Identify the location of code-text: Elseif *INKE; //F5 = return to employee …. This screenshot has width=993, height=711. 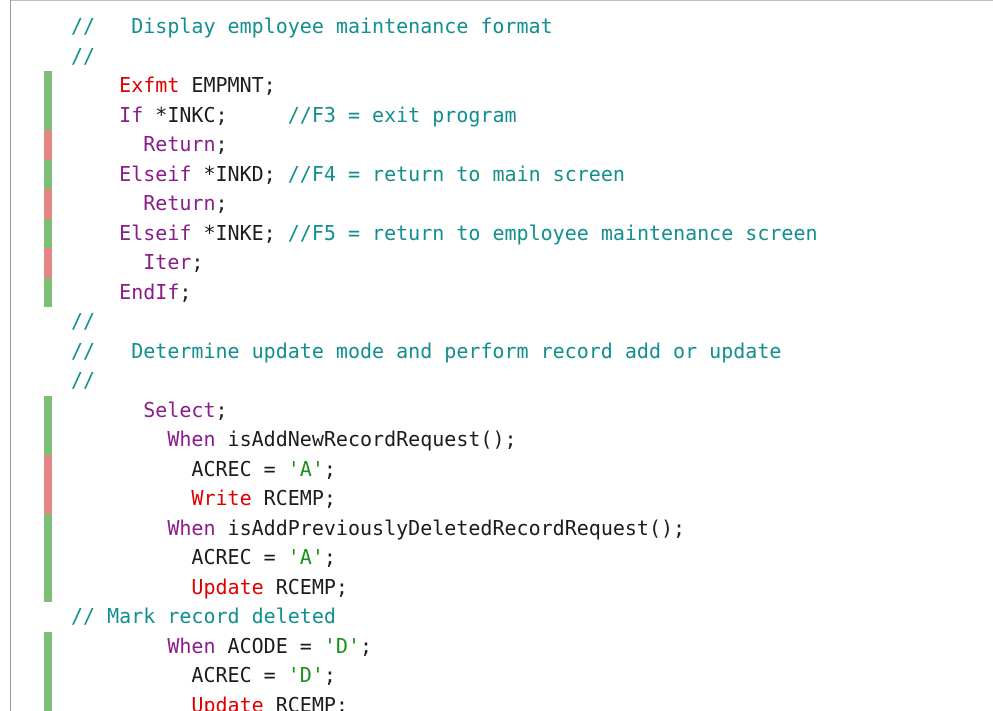
(444, 234).